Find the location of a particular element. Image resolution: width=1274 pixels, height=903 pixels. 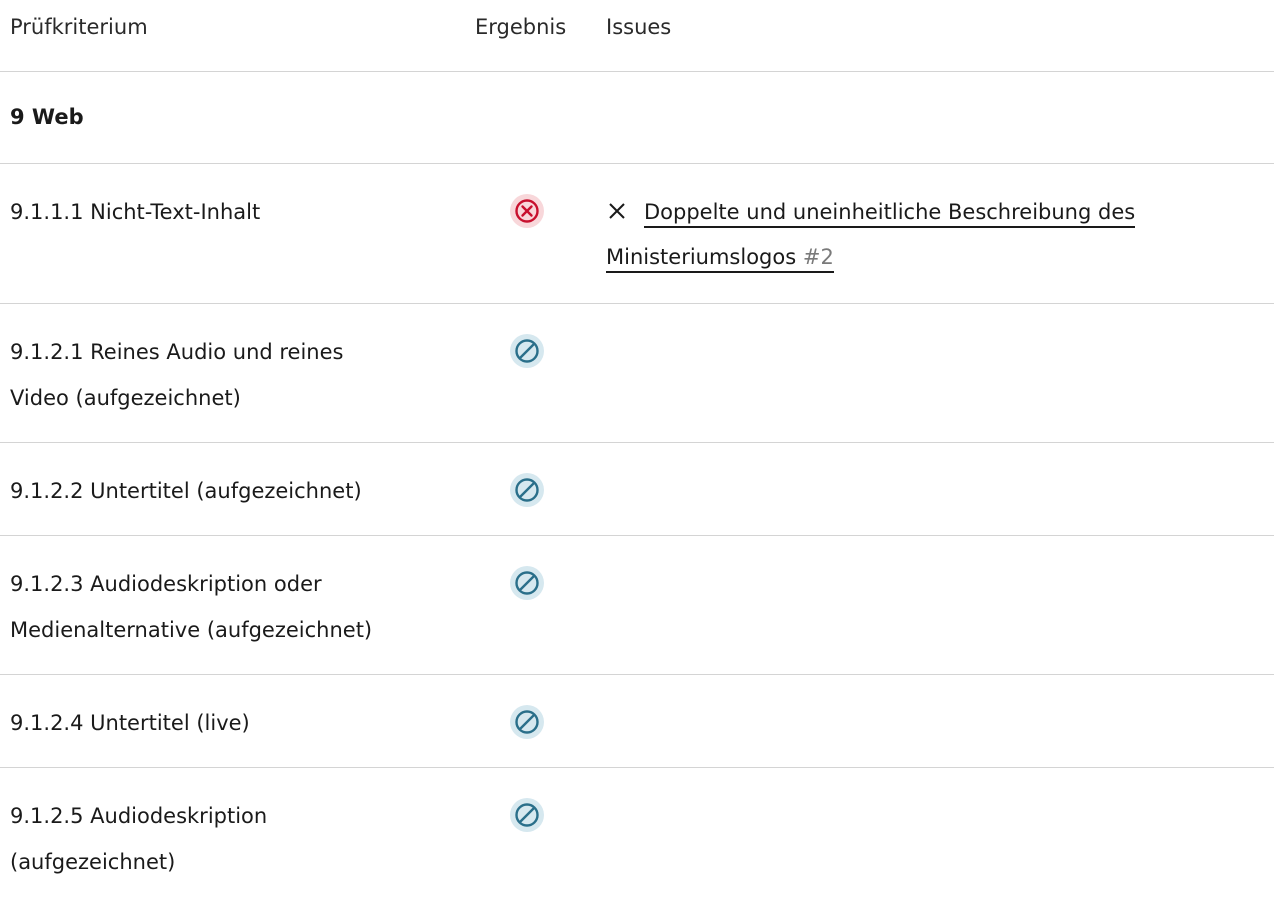

header-issues: Issues is located at coordinates (639, 27).